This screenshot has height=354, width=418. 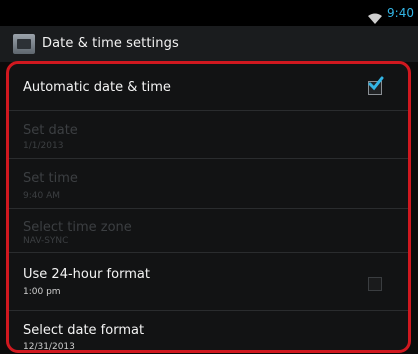 I want to click on set-date-label: Set date, so click(x=50, y=130).